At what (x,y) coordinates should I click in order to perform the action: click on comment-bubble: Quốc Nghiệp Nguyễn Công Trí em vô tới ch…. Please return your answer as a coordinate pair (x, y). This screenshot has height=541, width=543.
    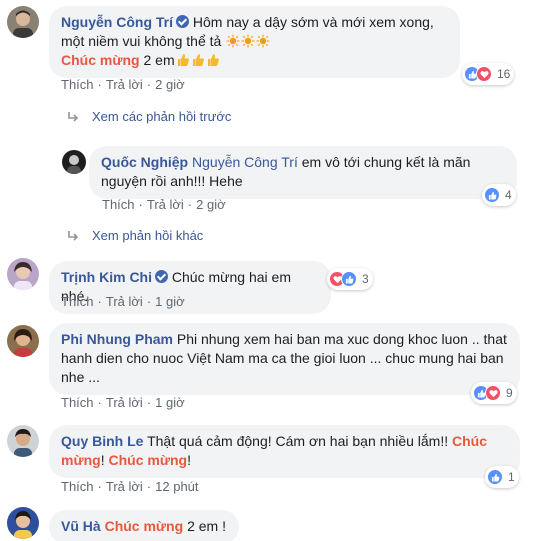
    Looking at the image, I should click on (303, 172).